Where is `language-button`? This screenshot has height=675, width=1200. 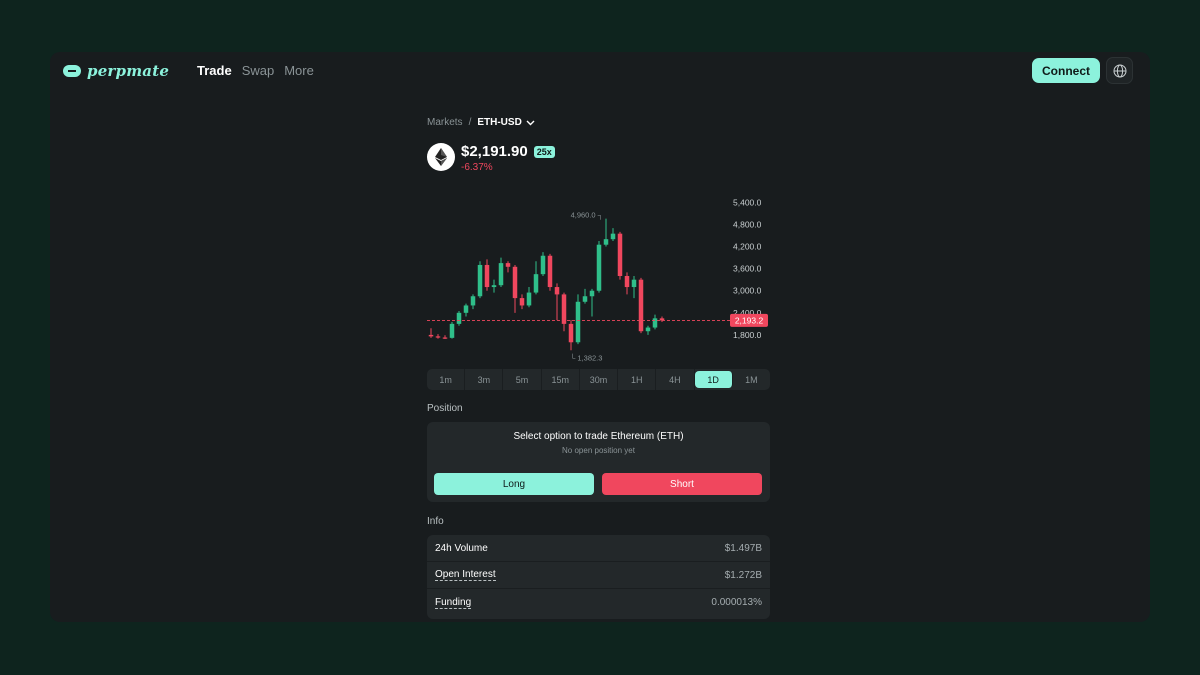 language-button is located at coordinates (1119, 70).